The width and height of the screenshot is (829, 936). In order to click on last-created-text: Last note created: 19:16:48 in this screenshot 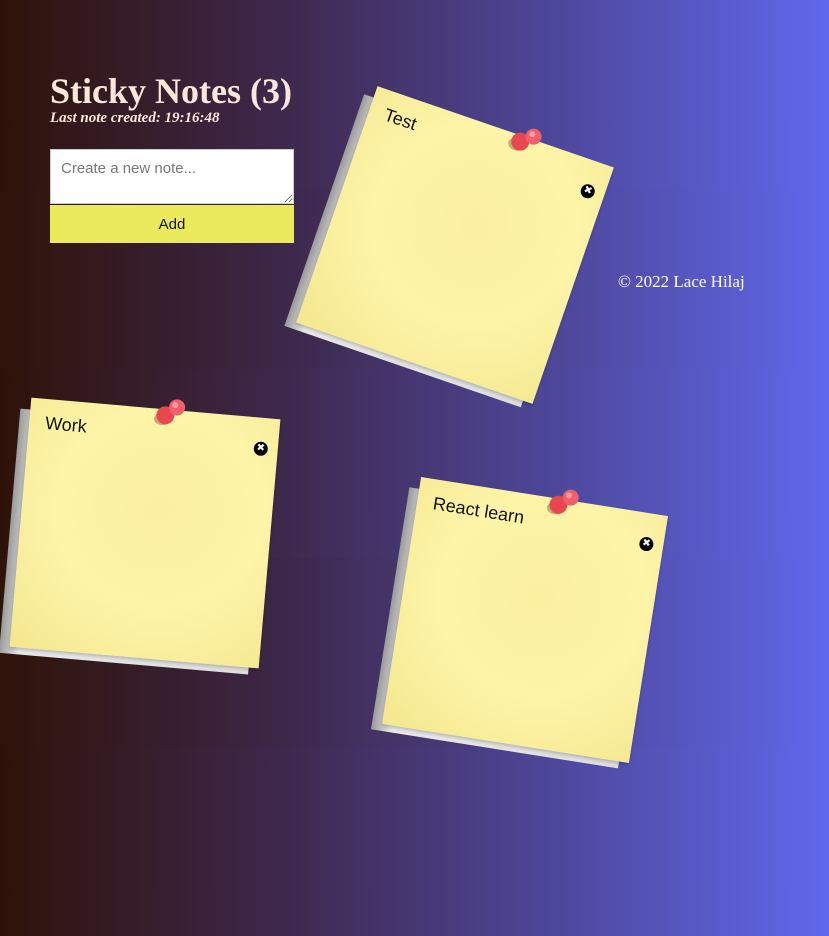, I will do `click(135, 118)`.